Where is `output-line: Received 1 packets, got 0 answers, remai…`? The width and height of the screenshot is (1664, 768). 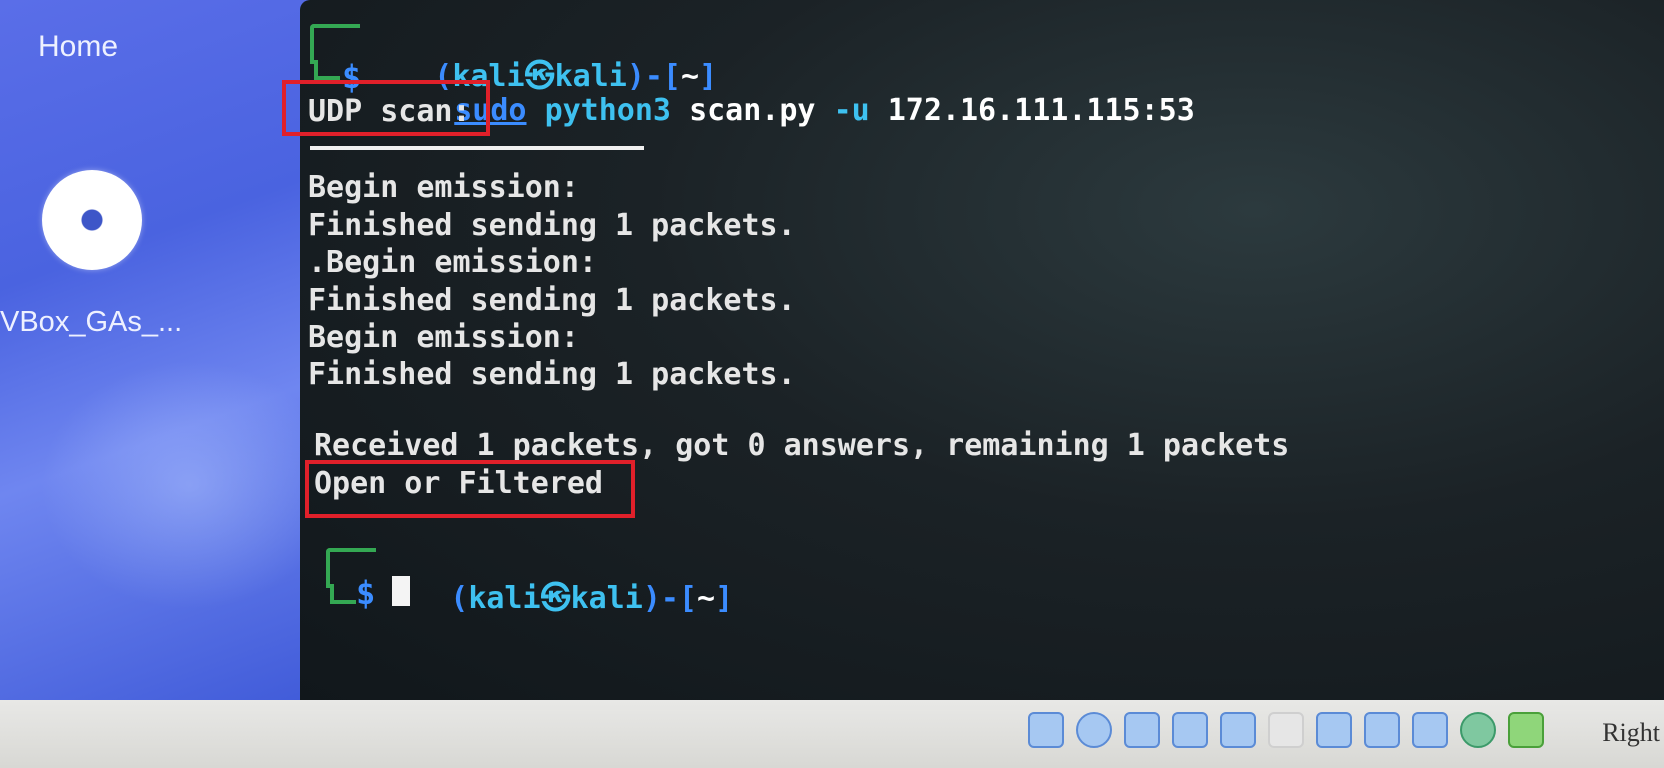
output-line: Received 1 packets, got 0 answers, remai… is located at coordinates (802, 445).